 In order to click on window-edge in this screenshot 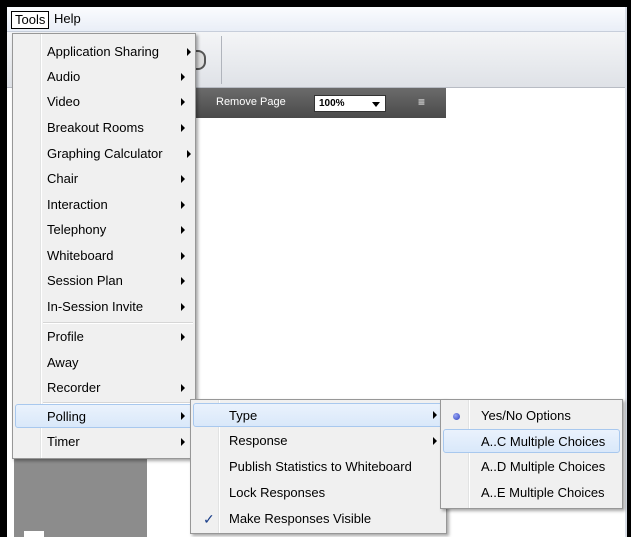, I will do `click(626, 272)`.